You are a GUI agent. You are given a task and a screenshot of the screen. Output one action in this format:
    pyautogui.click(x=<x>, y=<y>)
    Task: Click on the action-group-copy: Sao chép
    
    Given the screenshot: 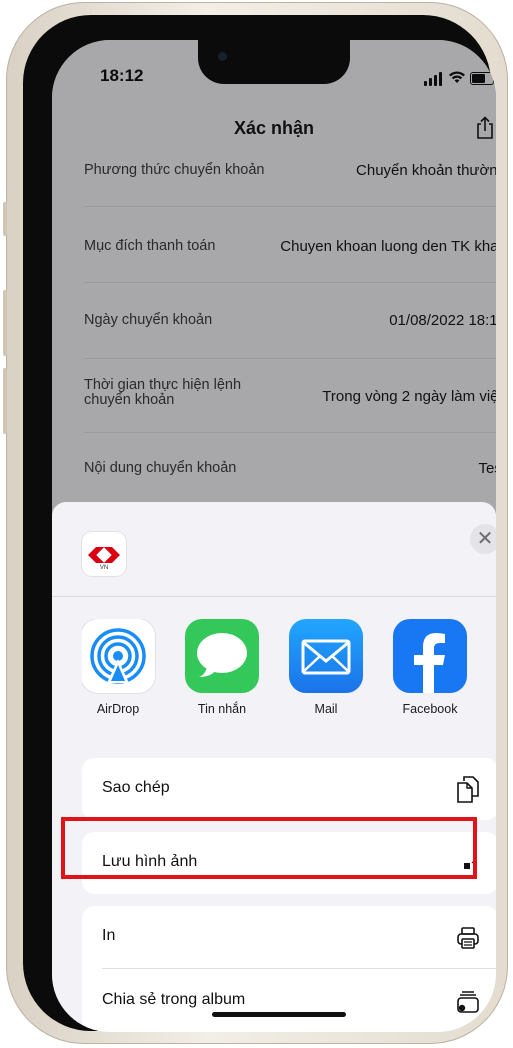 What is the action you would take?
    pyautogui.click(x=289, y=789)
    